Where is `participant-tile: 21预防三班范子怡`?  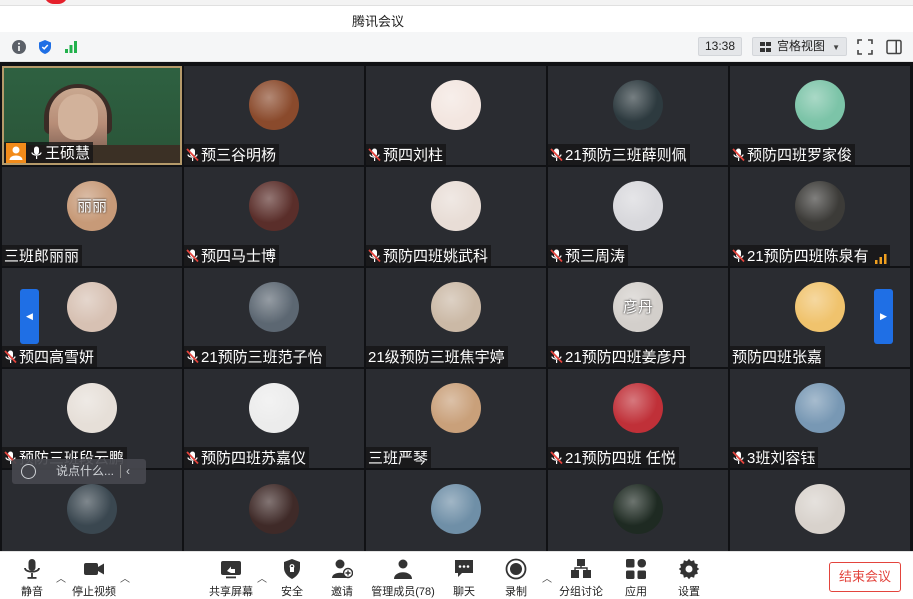
participant-tile: 21预防三班范子怡 is located at coordinates (274, 317).